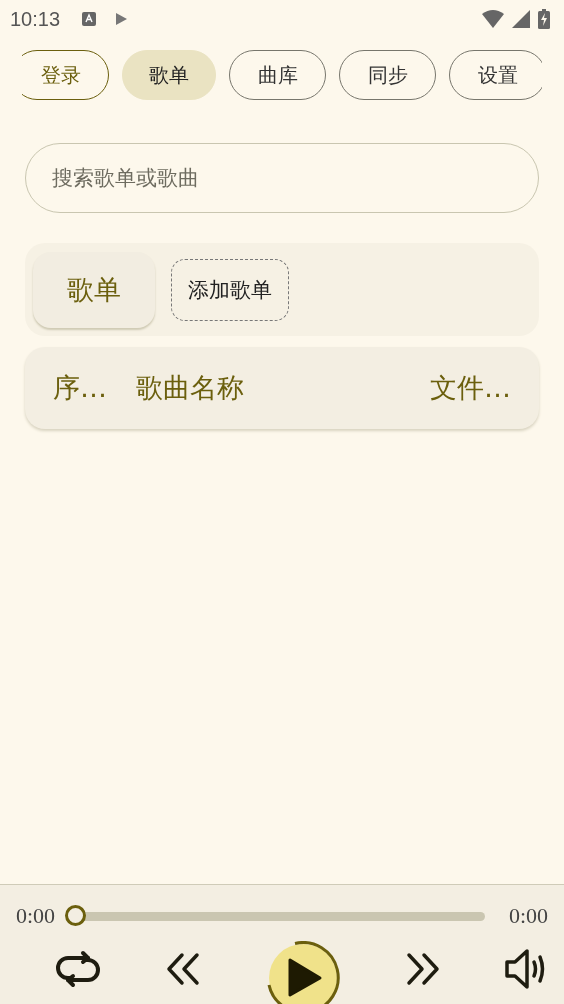 The image size is (564, 1004). What do you see at coordinates (94, 289) in the screenshot?
I see `playlist-button: 歌单` at bounding box center [94, 289].